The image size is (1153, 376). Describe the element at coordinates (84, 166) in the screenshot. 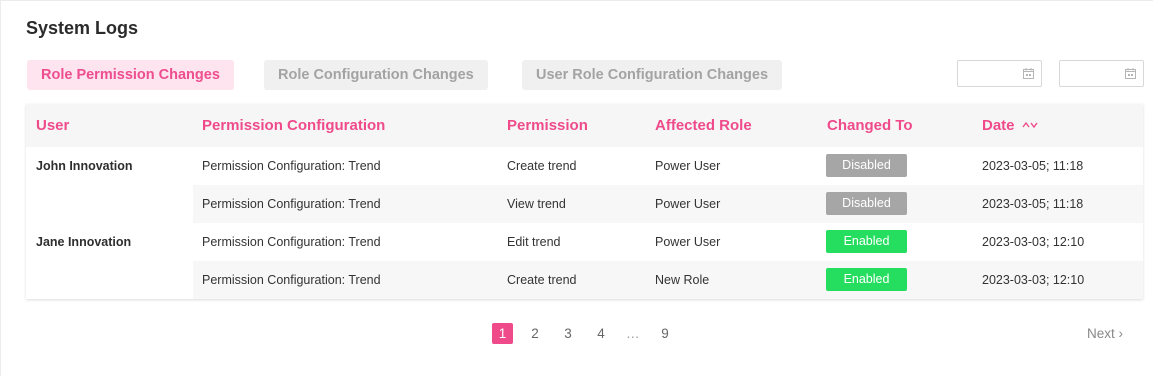

I see `cell-user: John Innovation` at that location.